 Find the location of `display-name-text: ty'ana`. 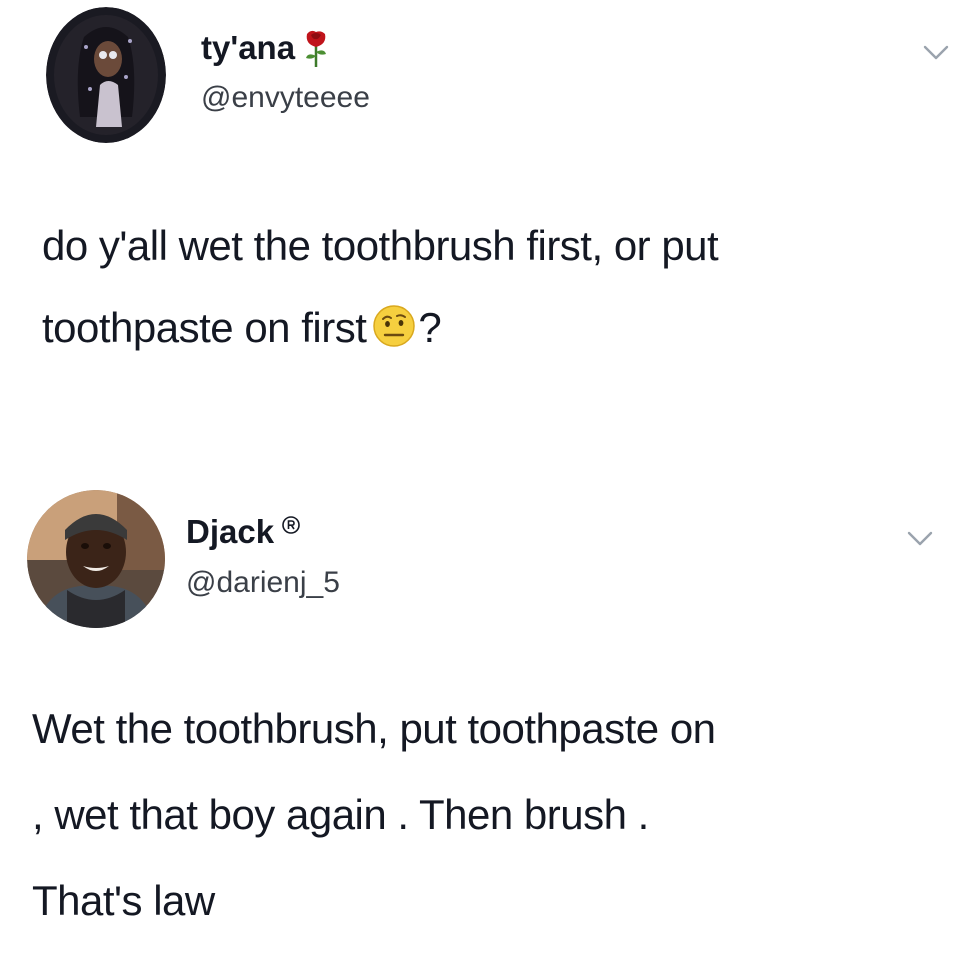

display-name-text: ty'ana is located at coordinates (248, 47).